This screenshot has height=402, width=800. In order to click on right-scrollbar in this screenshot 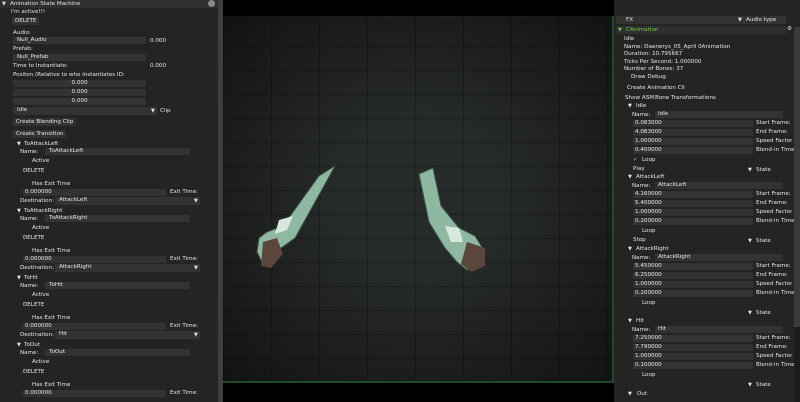, I will do `click(797, 214)`.